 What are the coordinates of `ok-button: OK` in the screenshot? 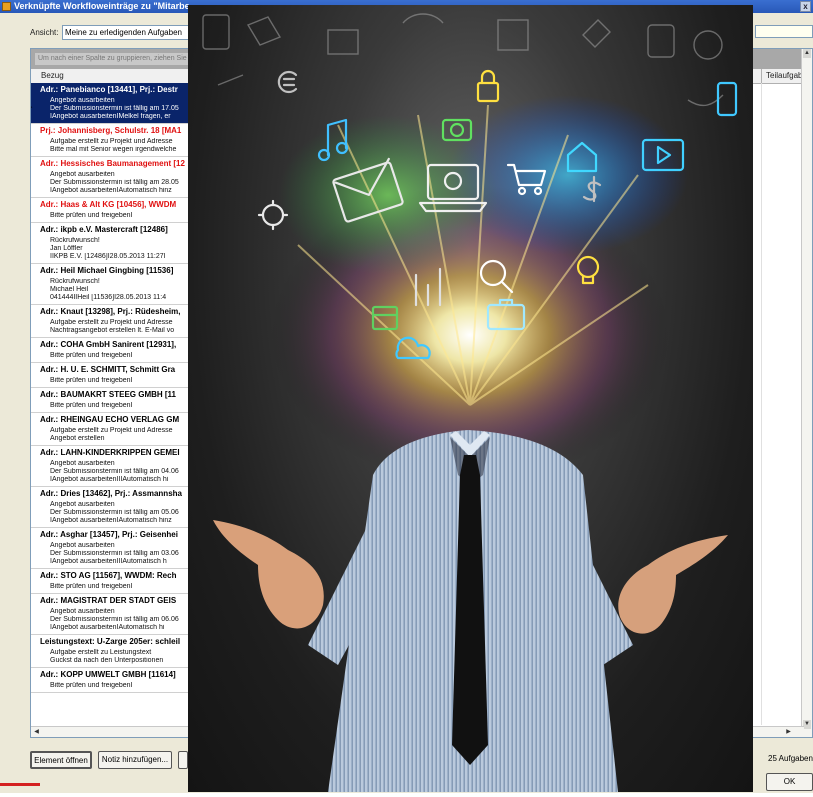 It's located at (789, 782).